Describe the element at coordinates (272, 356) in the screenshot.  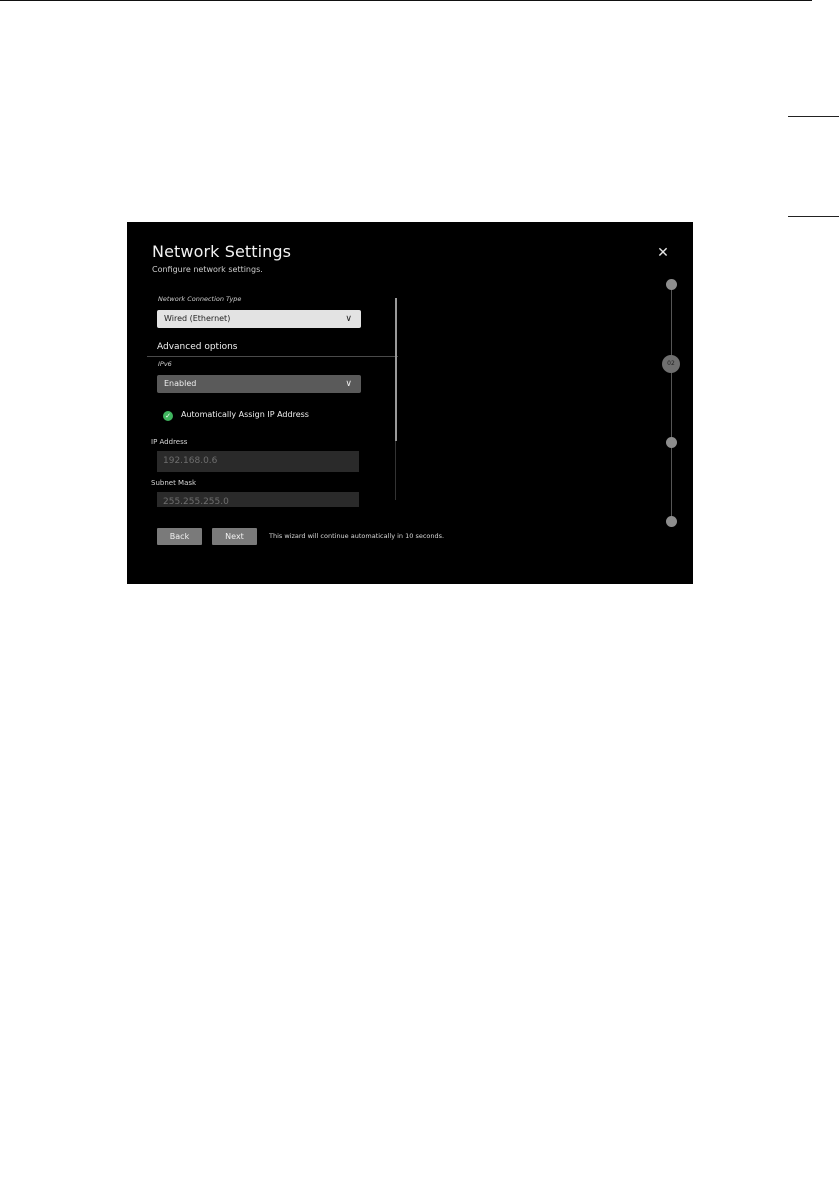
I see `section-divider` at that location.